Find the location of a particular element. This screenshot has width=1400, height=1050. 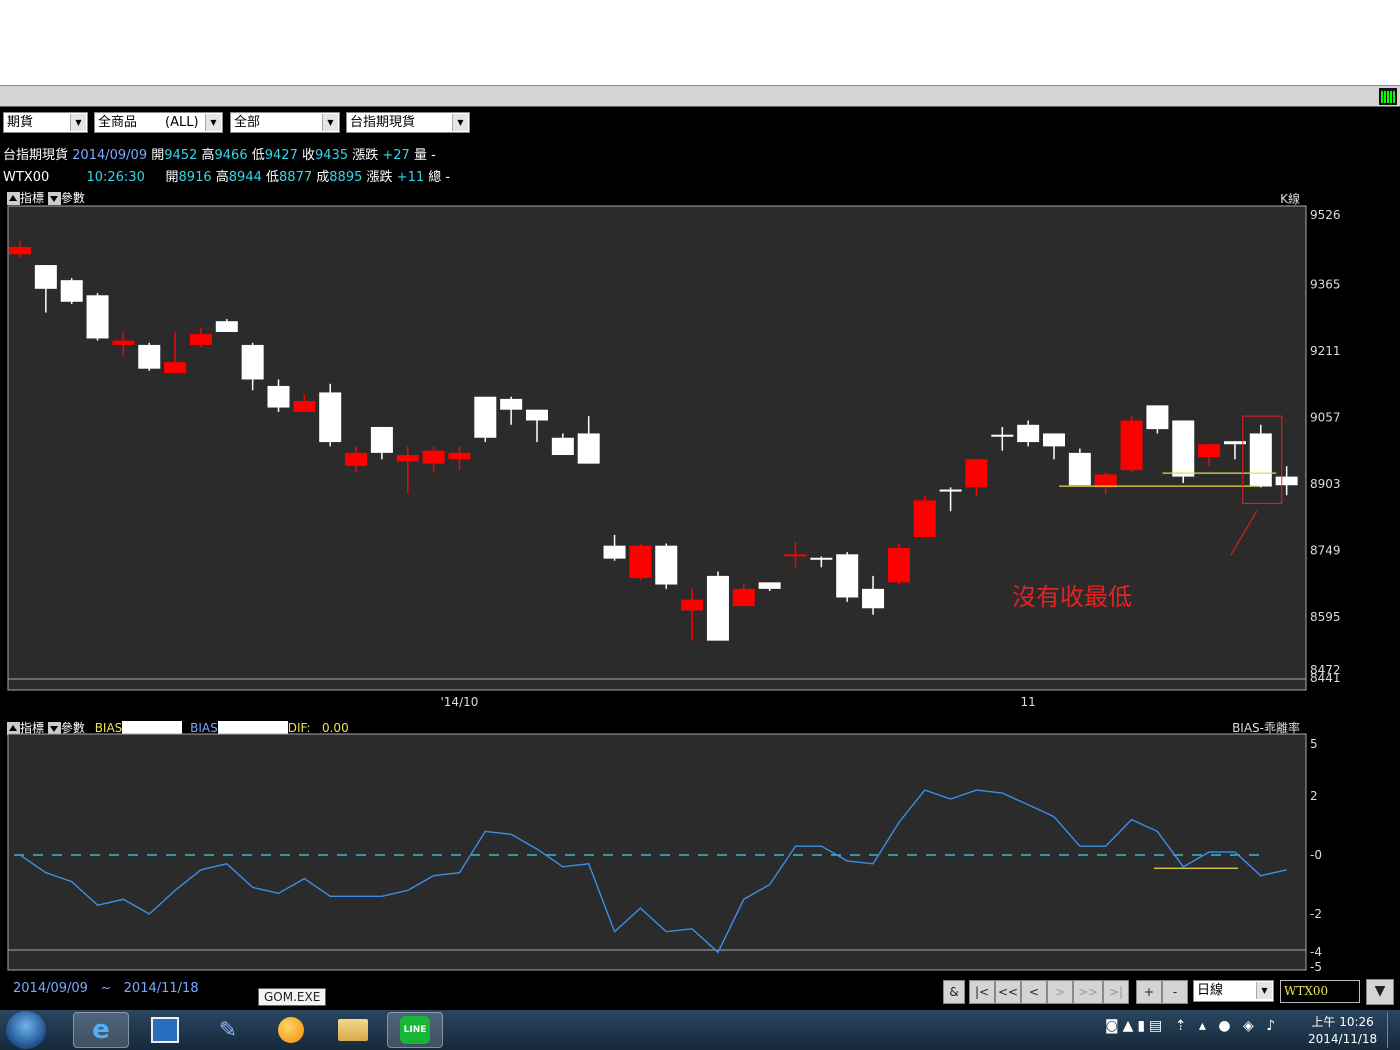

folder-icon is located at coordinates (353, 1030).